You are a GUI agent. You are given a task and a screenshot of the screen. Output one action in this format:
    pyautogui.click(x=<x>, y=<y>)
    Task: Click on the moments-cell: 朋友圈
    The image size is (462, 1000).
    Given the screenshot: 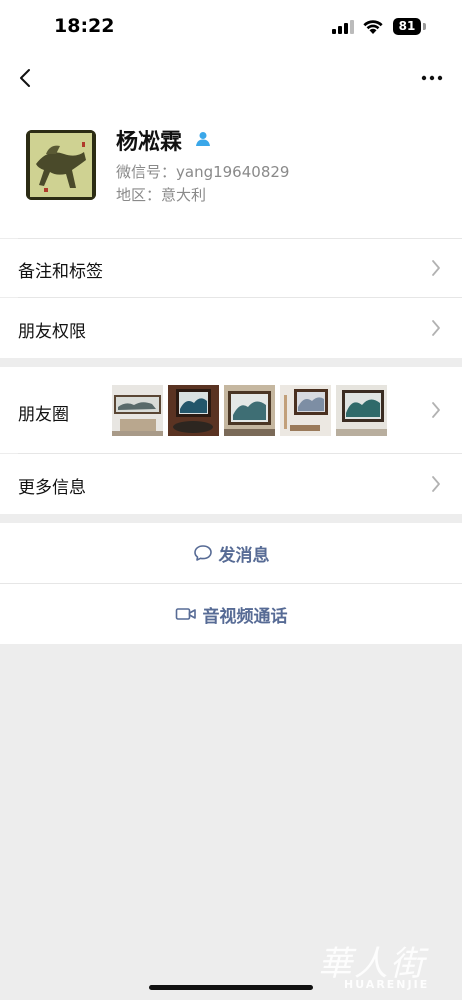 What is the action you would take?
    pyautogui.click(x=231, y=410)
    